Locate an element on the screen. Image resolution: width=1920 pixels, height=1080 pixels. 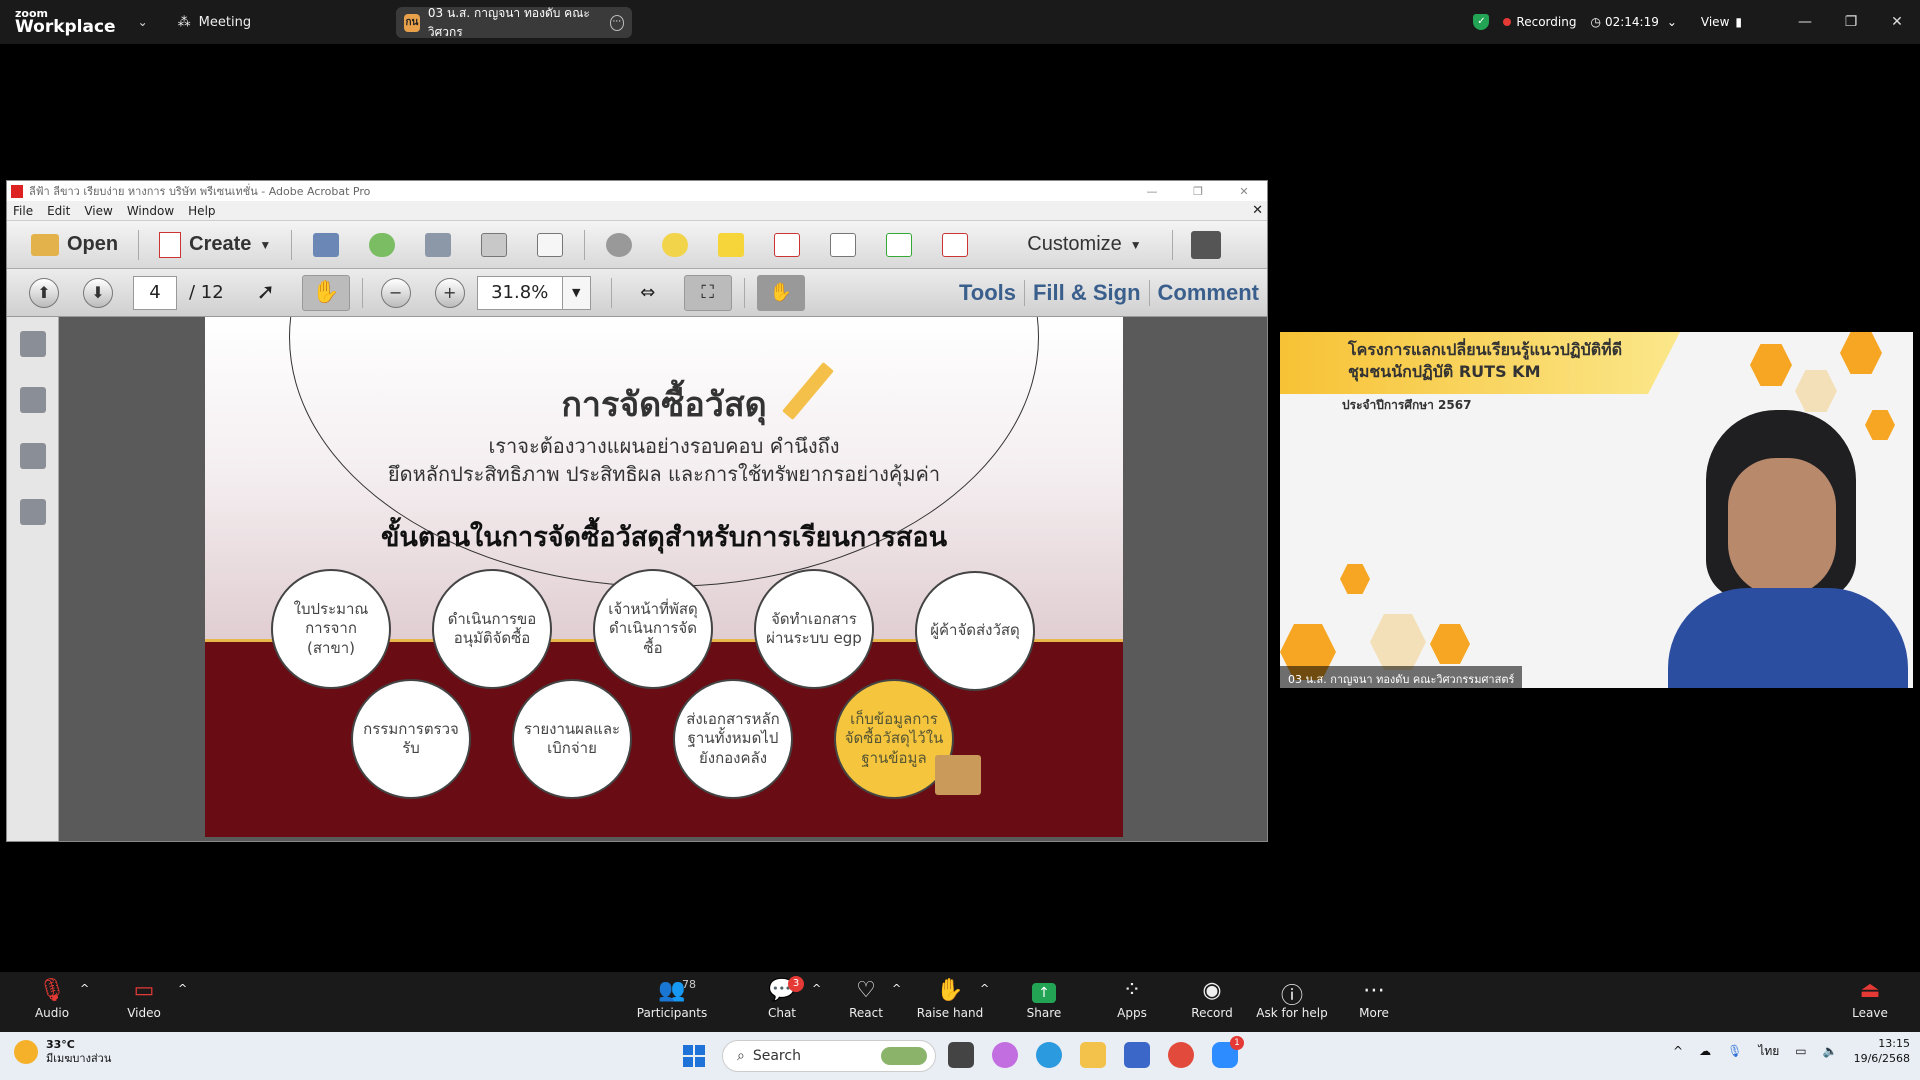
sign-document-icon is located at coordinates (955, 244).